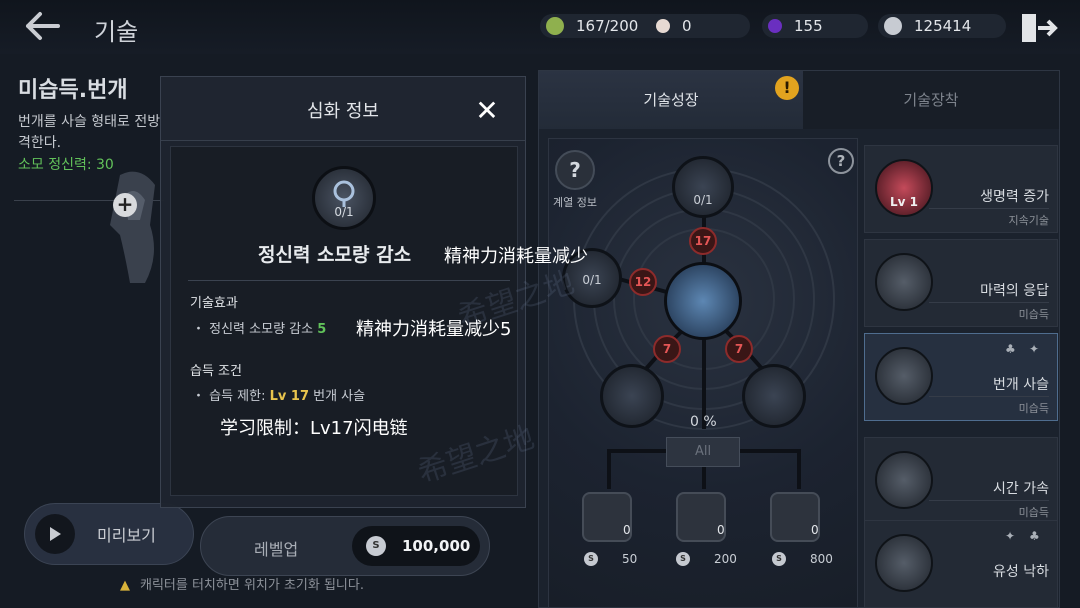  I want to click on tree-info-label: 계열 정보, so click(575, 202).